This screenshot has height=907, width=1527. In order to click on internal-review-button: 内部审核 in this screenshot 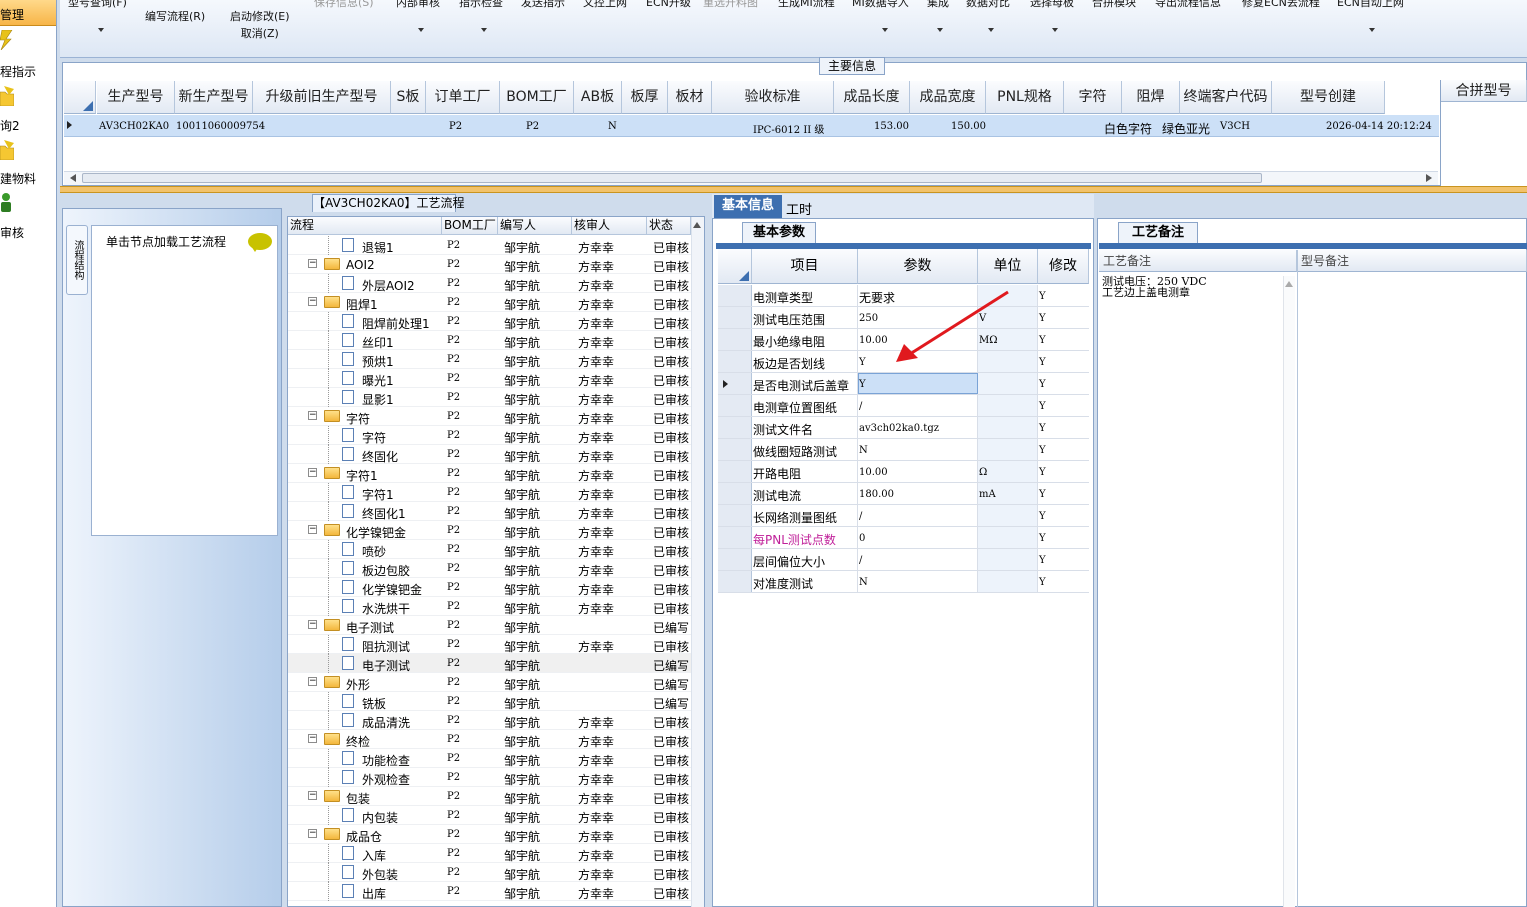, I will do `click(418, 25)`.